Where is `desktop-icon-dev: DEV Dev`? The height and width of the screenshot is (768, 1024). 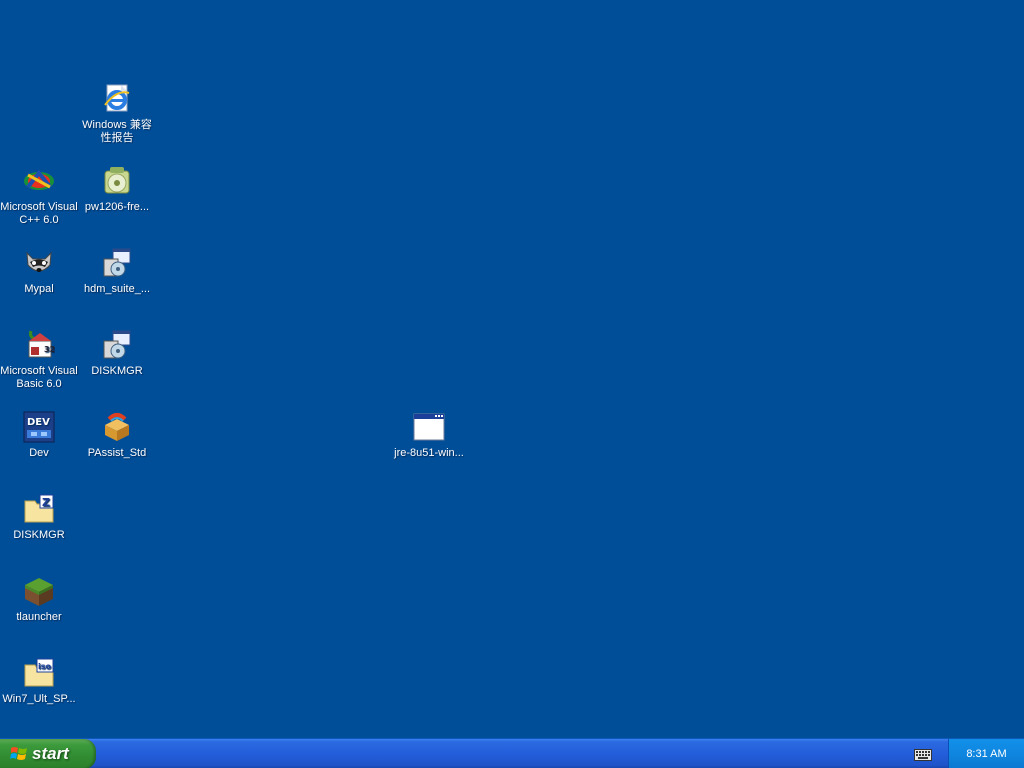 desktop-icon-dev: DEV Dev is located at coordinates (39, 435).